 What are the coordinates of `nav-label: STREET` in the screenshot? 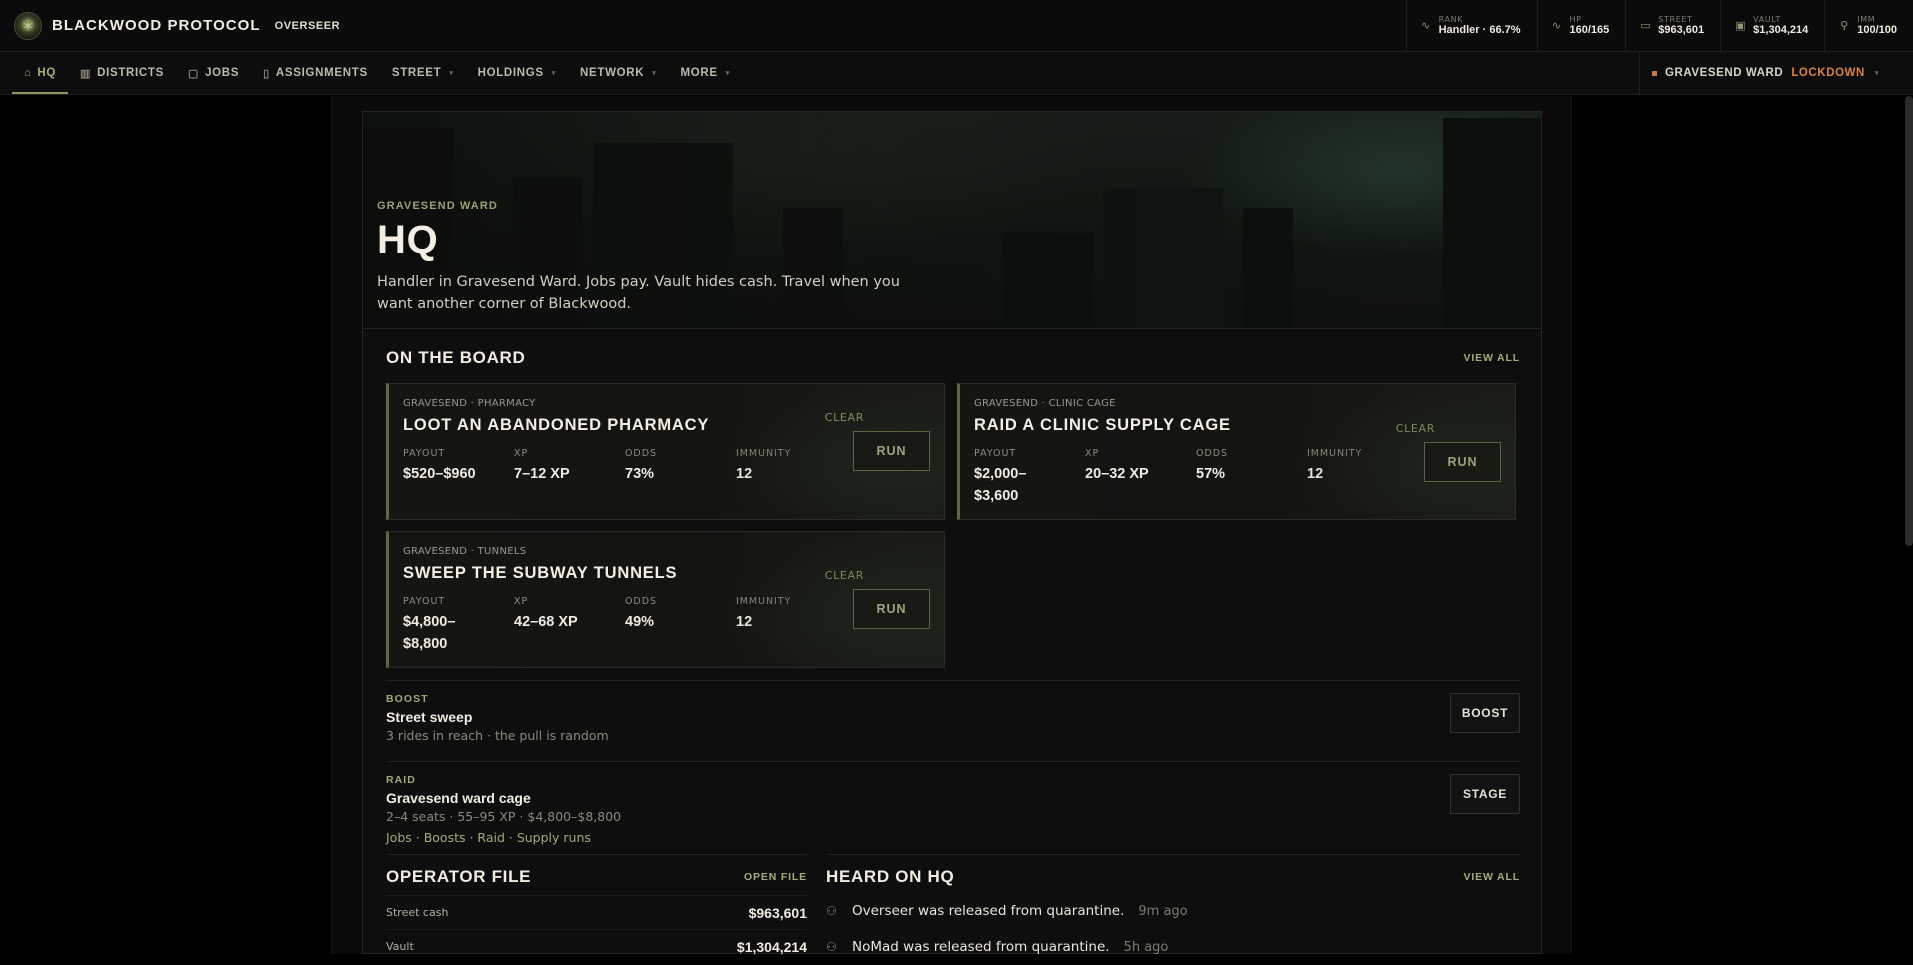 It's located at (417, 73).